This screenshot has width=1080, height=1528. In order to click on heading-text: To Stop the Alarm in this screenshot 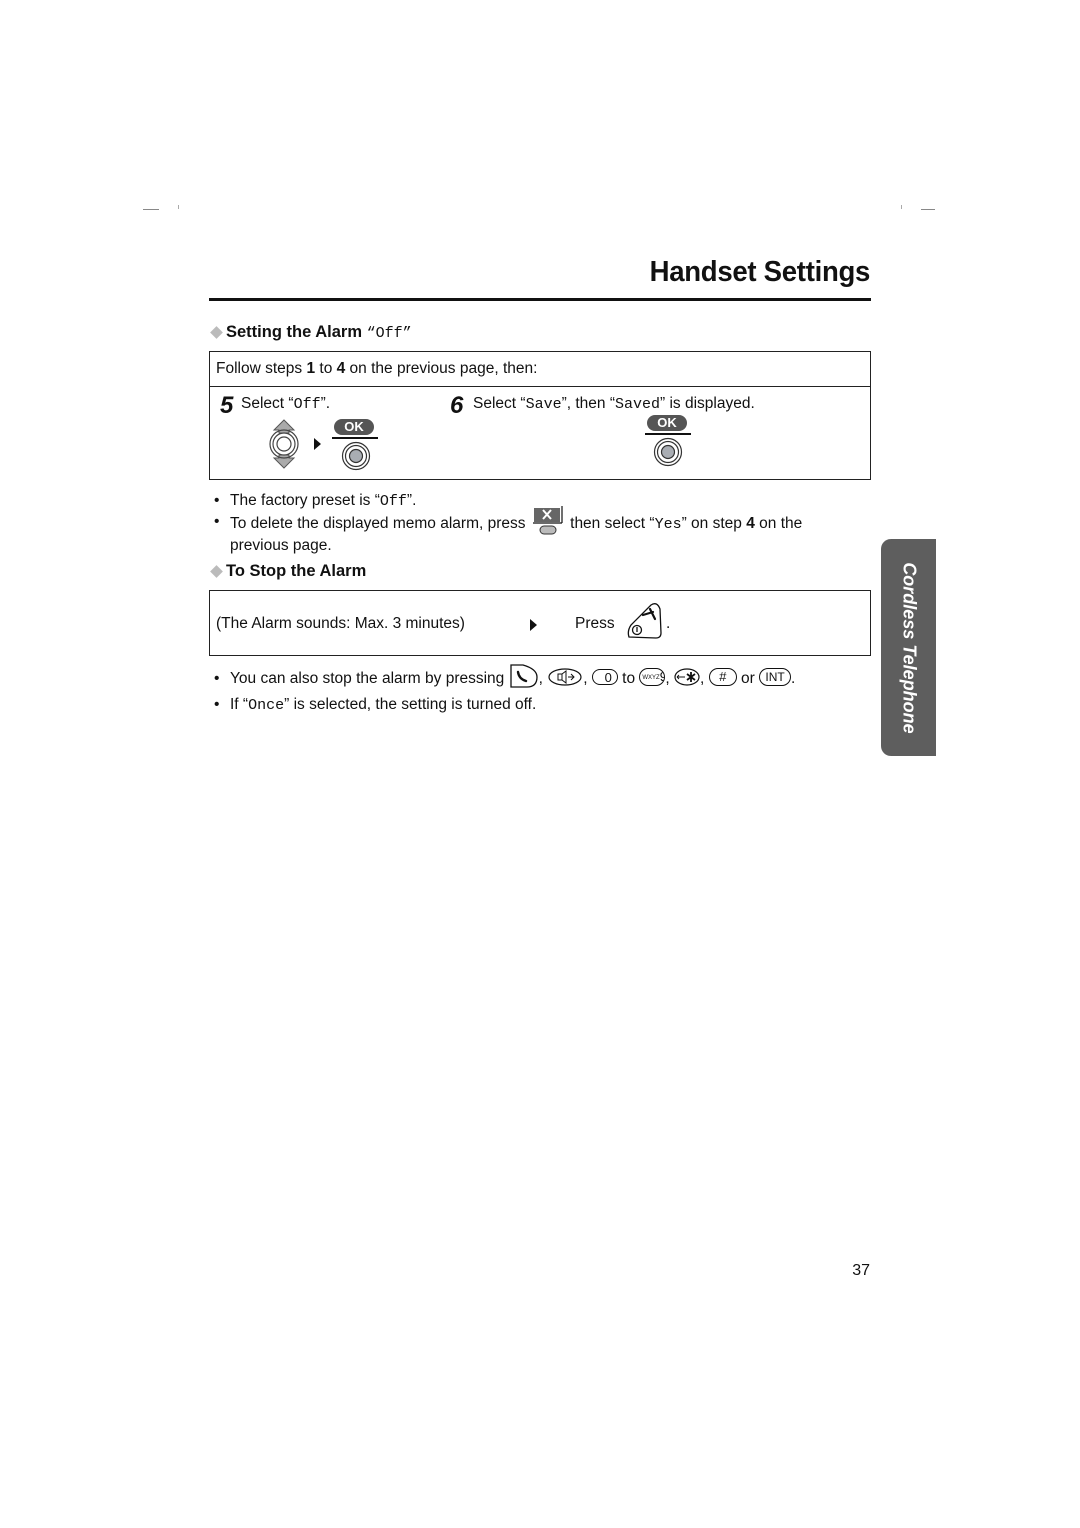, I will do `click(296, 571)`.